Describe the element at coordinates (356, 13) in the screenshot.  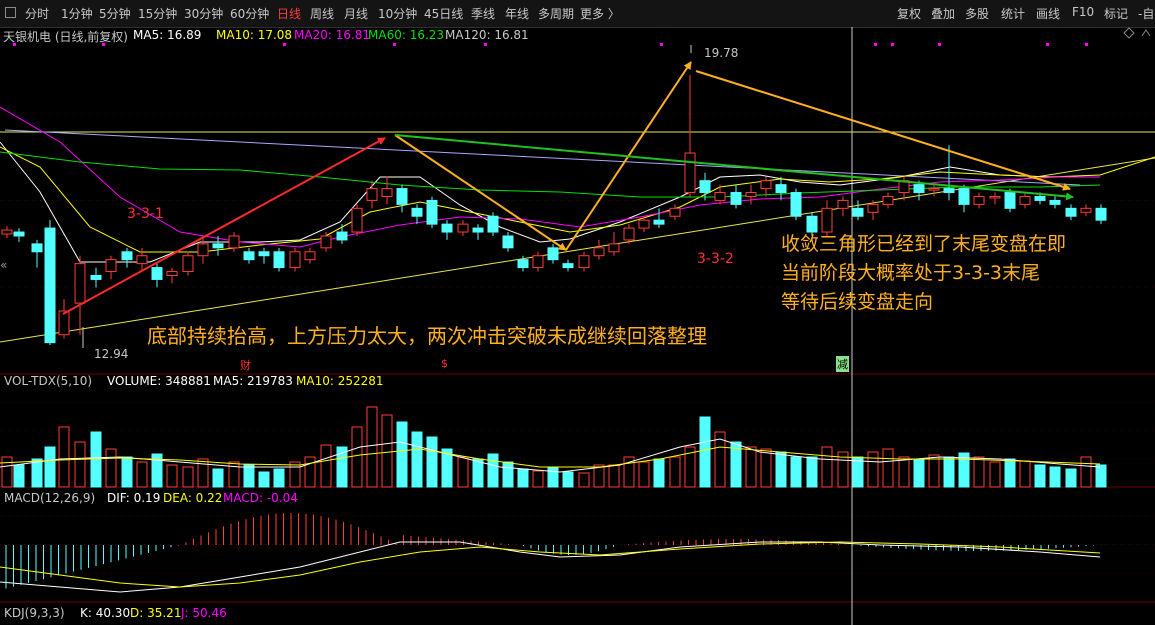
I see `period-monthly: 月线` at that location.